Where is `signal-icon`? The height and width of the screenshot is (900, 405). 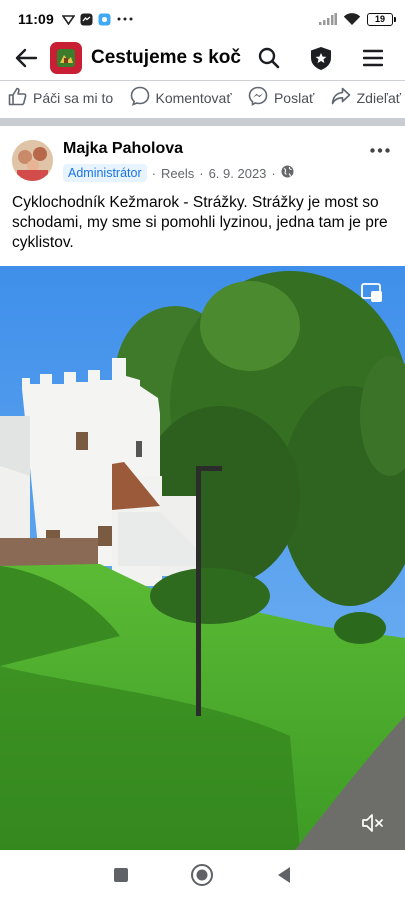 signal-icon is located at coordinates (328, 19).